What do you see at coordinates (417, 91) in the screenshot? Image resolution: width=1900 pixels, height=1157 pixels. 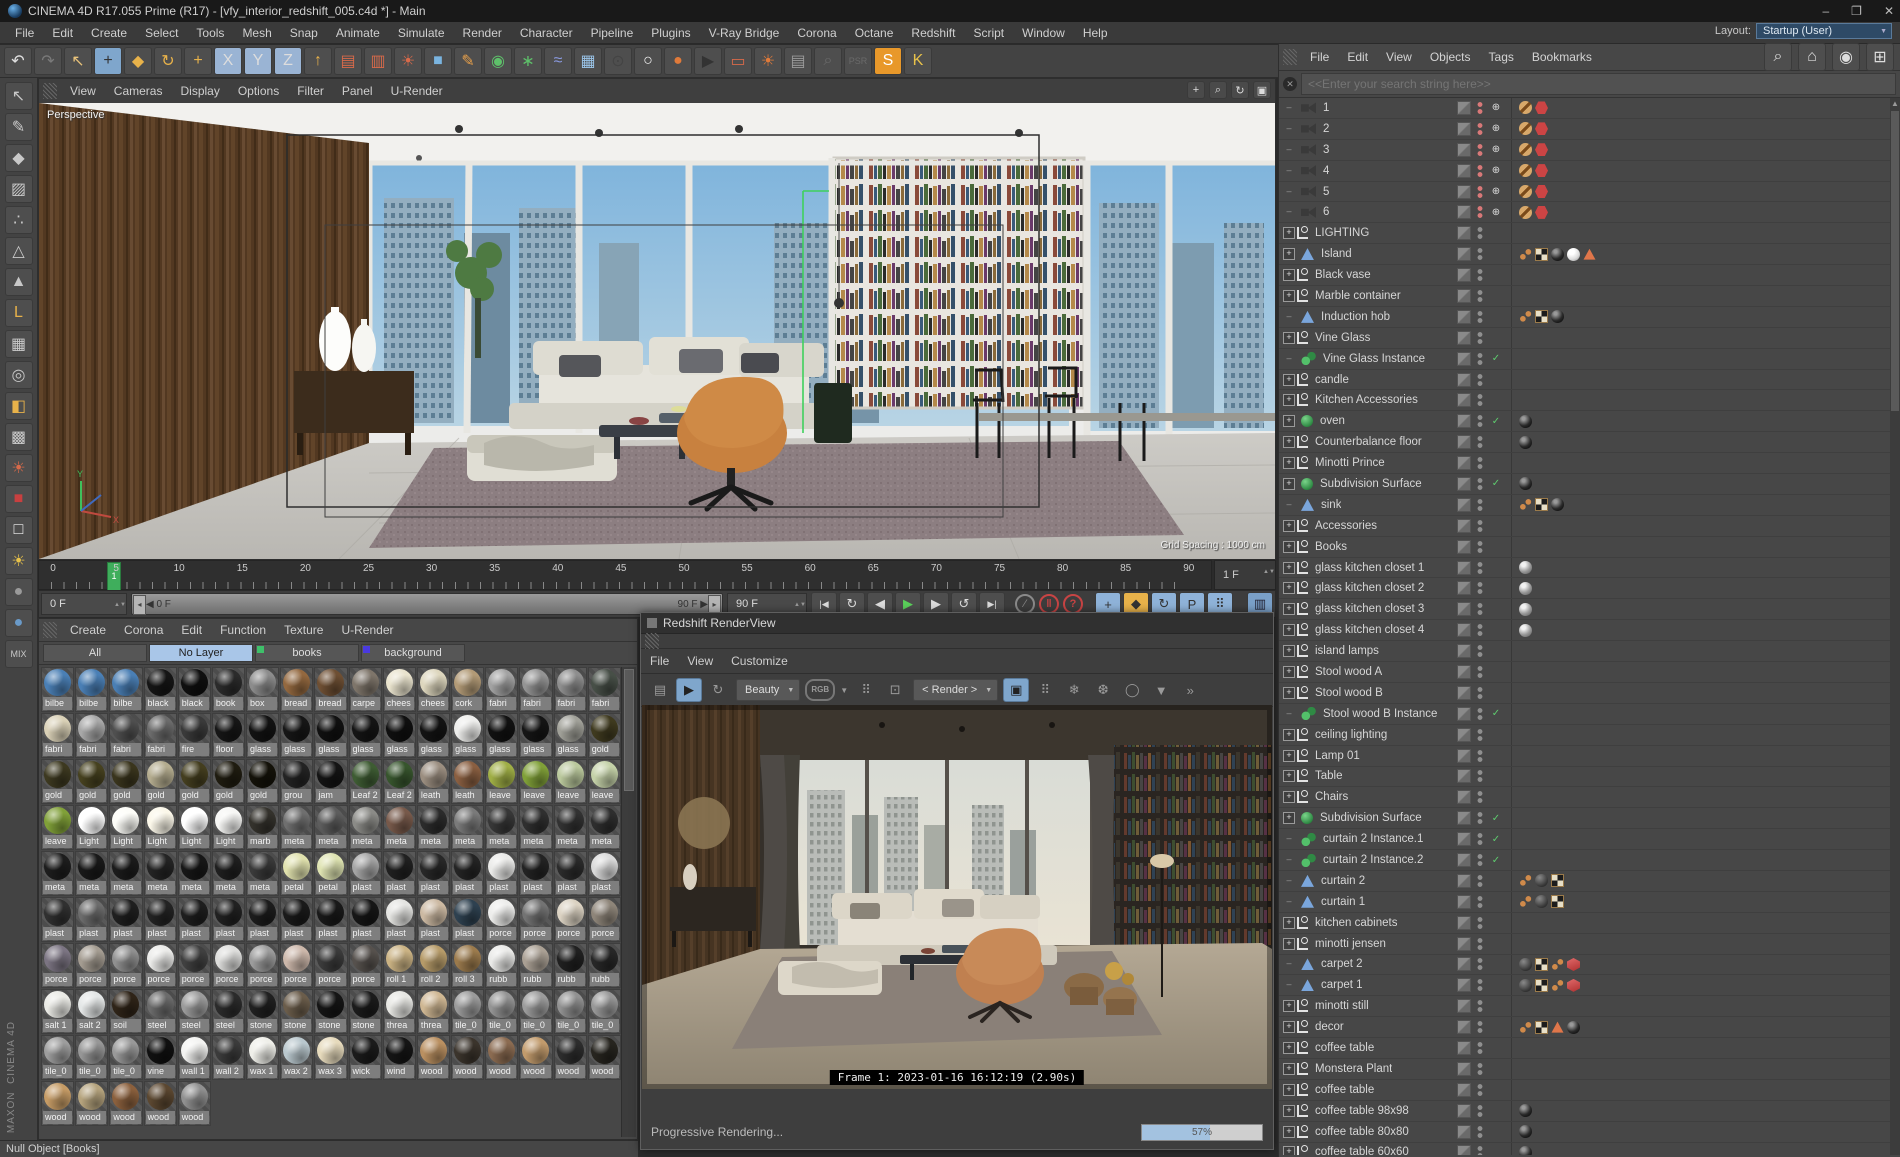 I see `menu-item-u-render: U-Render` at bounding box center [417, 91].